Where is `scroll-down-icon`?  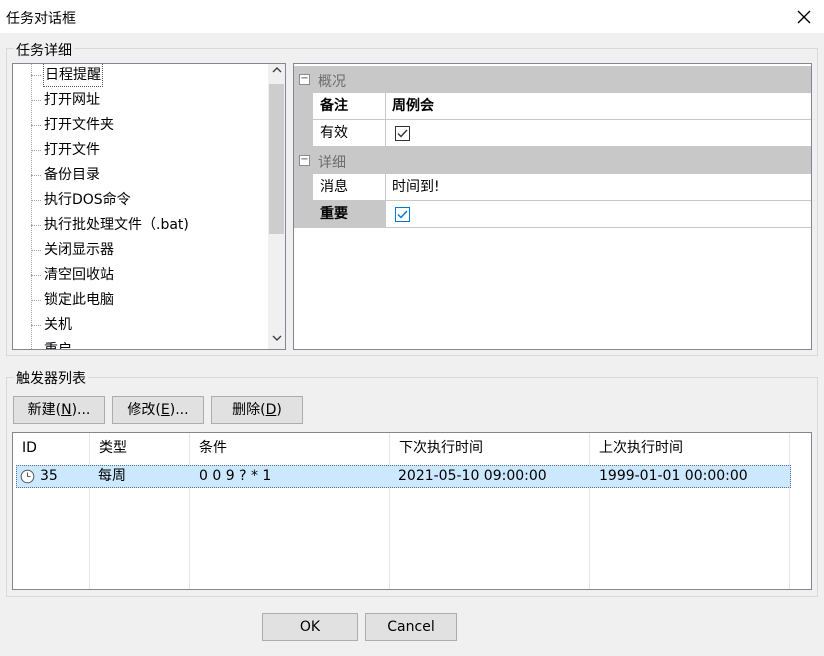 scroll-down-icon is located at coordinates (276, 340).